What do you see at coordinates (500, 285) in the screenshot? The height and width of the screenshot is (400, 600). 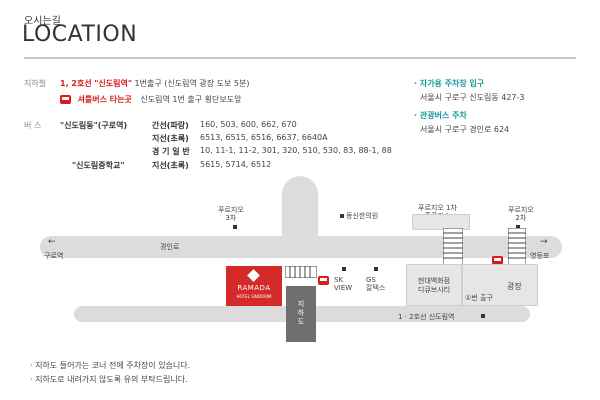 I see `building-plaza: 광장 ①번 출구` at bounding box center [500, 285].